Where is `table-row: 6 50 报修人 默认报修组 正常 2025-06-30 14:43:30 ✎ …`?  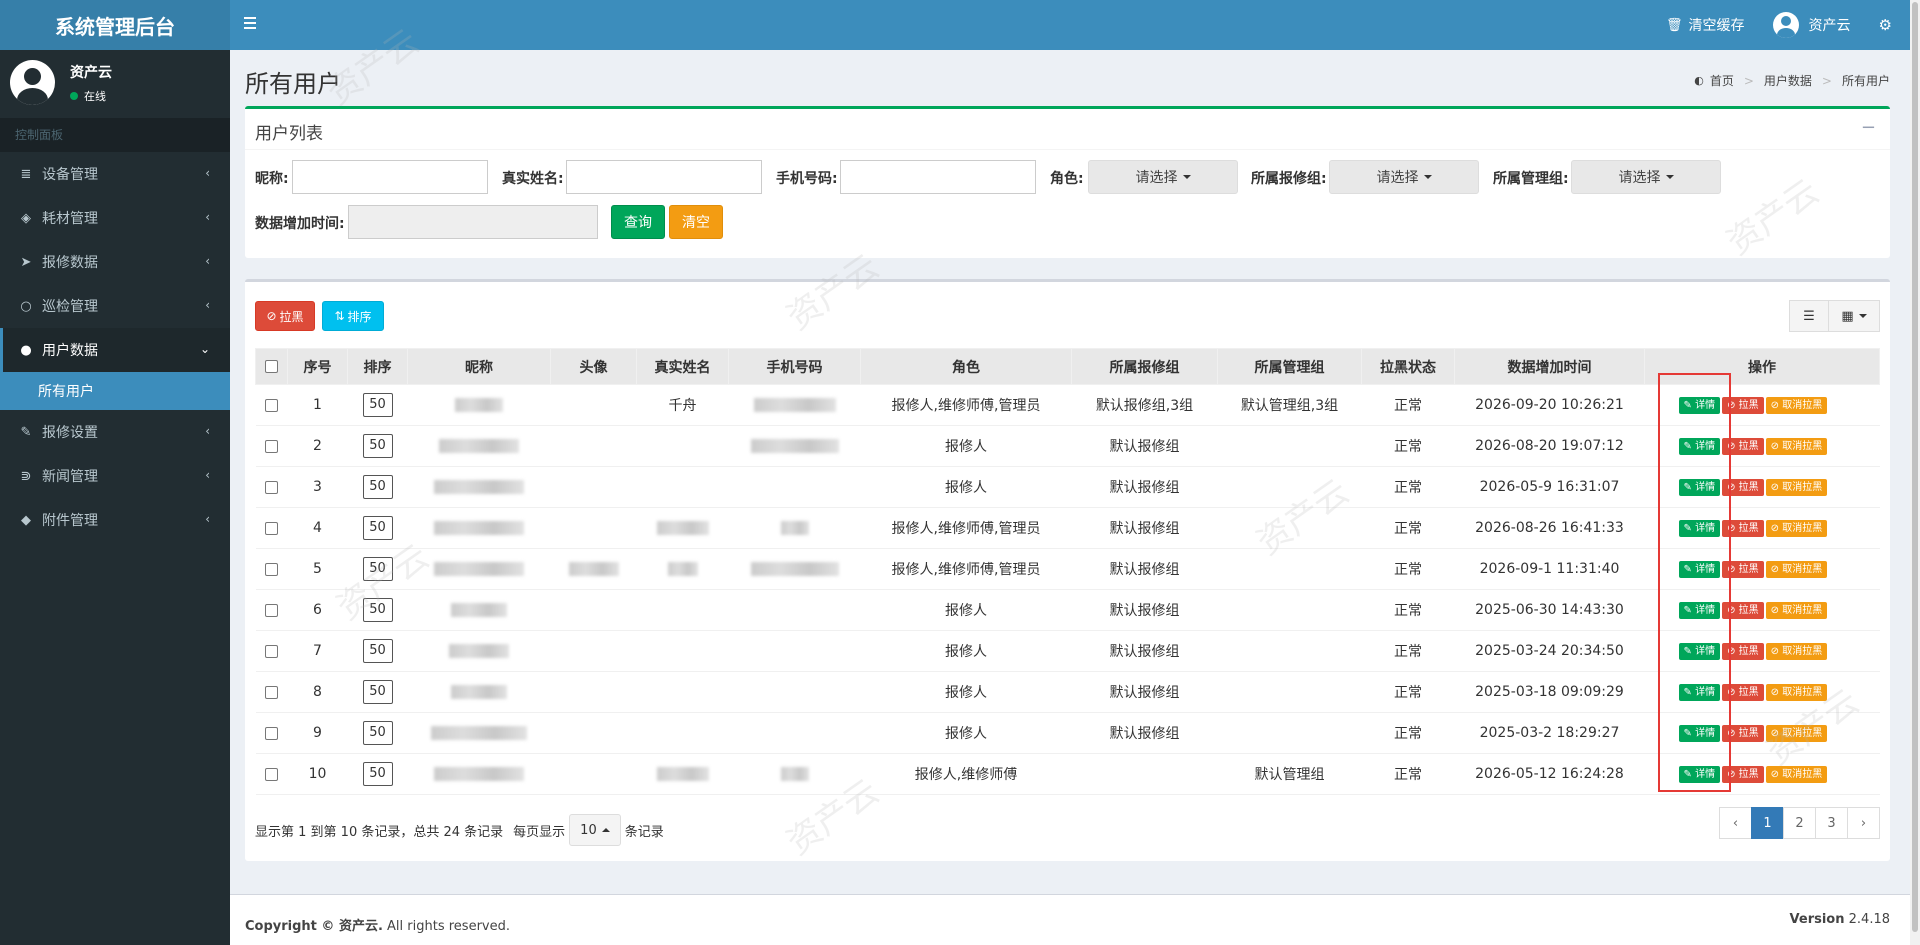
table-row: 6 50 报修人 默认报修组 正常 2025-06-30 14:43:30 ✎ … is located at coordinates (1067, 610).